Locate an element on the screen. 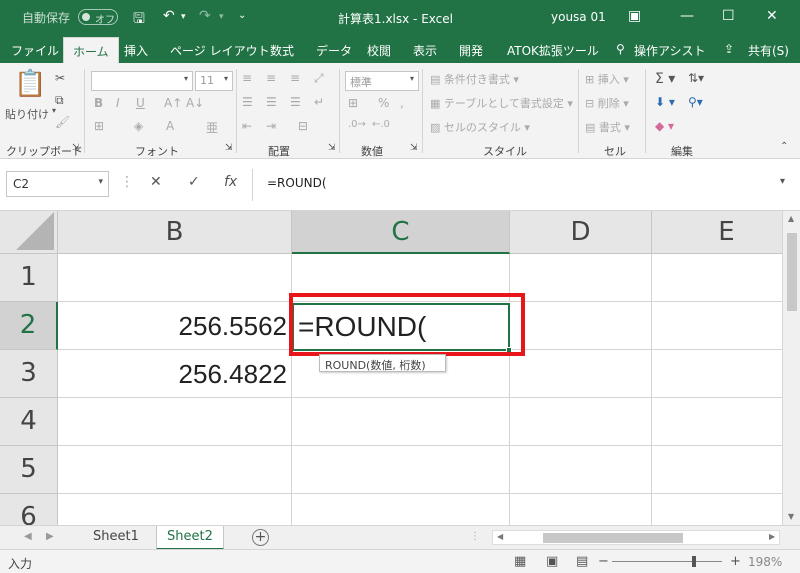 Image resolution: width=800 pixels, height=573 pixels. formula-input: =ROUND( is located at coordinates (297, 183).